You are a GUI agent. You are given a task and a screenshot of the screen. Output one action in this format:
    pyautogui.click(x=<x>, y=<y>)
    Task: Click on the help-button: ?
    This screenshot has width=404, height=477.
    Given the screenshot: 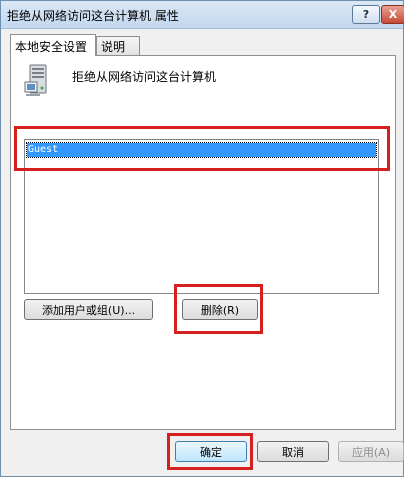 What is the action you would take?
    pyautogui.click(x=366, y=14)
    